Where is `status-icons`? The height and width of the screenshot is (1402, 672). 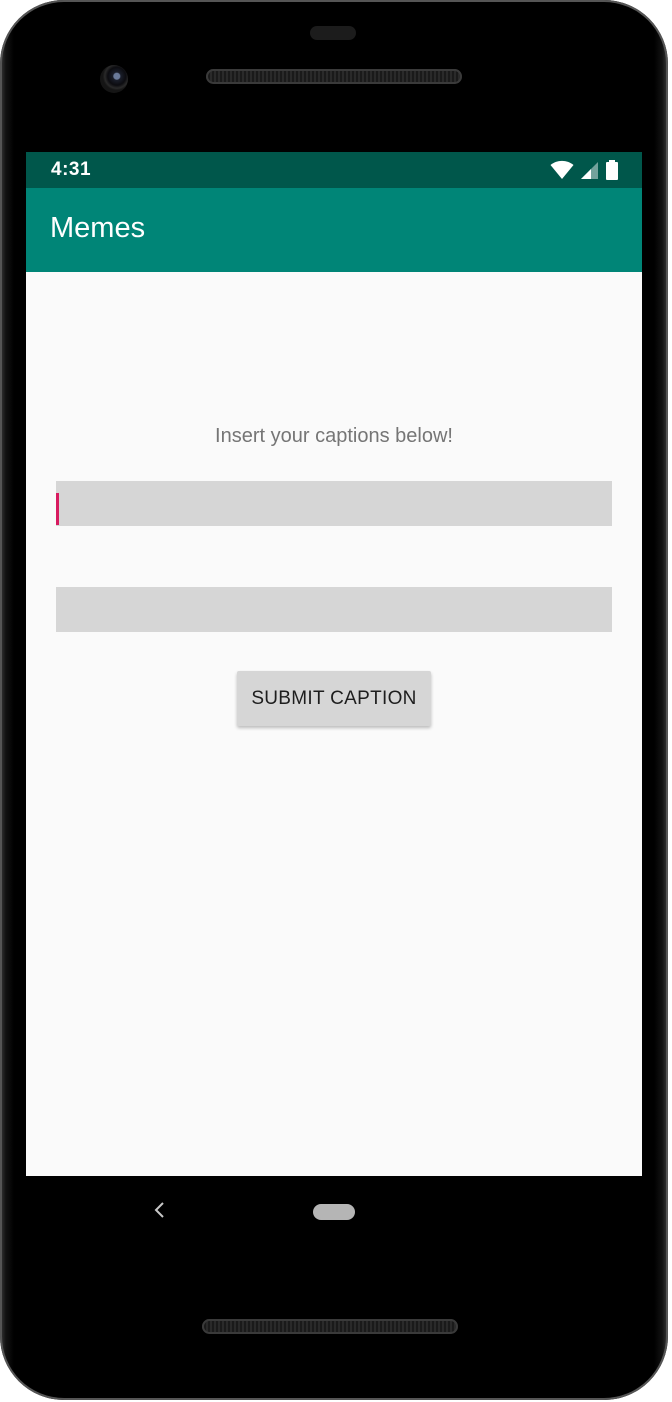
status-icons is located at coordinates (585, 170).